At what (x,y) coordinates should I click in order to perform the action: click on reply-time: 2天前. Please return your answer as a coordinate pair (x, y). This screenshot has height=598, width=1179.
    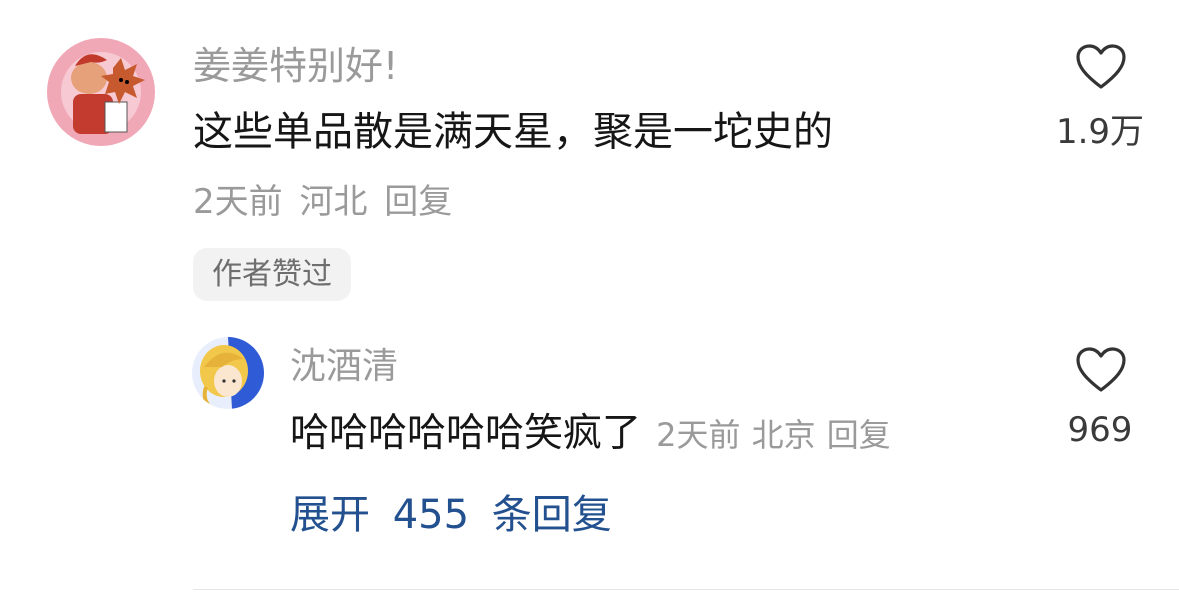
    Looking at the image, I should click on (698, 435).